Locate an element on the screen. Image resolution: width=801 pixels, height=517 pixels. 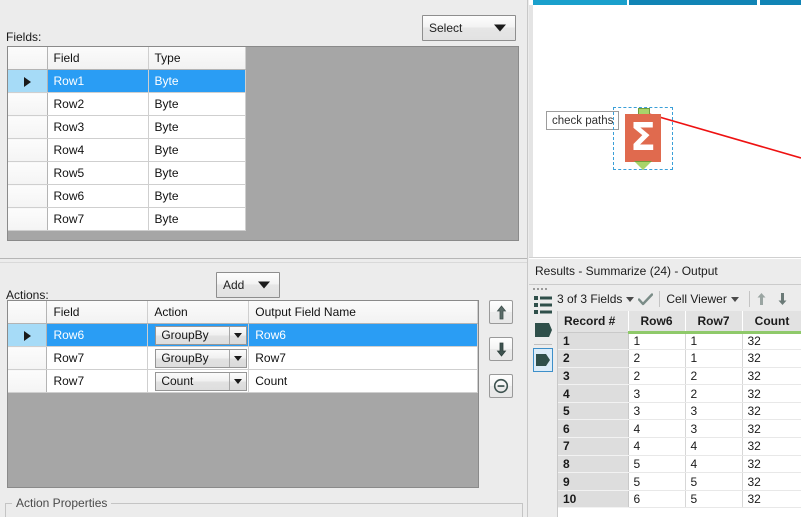
table-row: Row2 Byte is located at coordinates (127, 104).